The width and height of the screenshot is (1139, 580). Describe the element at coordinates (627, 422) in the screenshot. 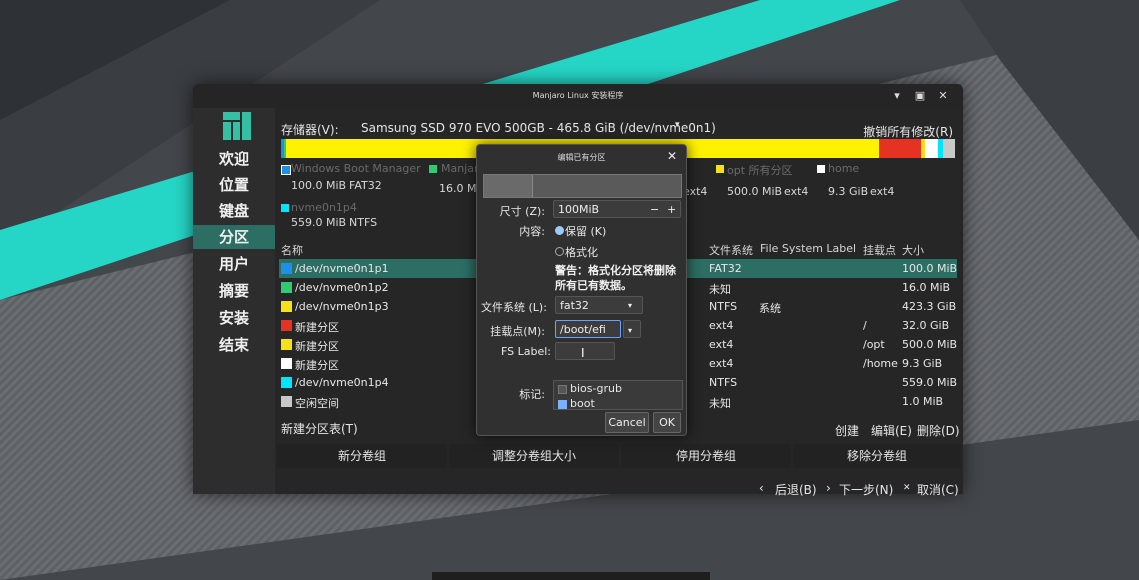

I see `dialog-cancel-button: Cancel` at that location.